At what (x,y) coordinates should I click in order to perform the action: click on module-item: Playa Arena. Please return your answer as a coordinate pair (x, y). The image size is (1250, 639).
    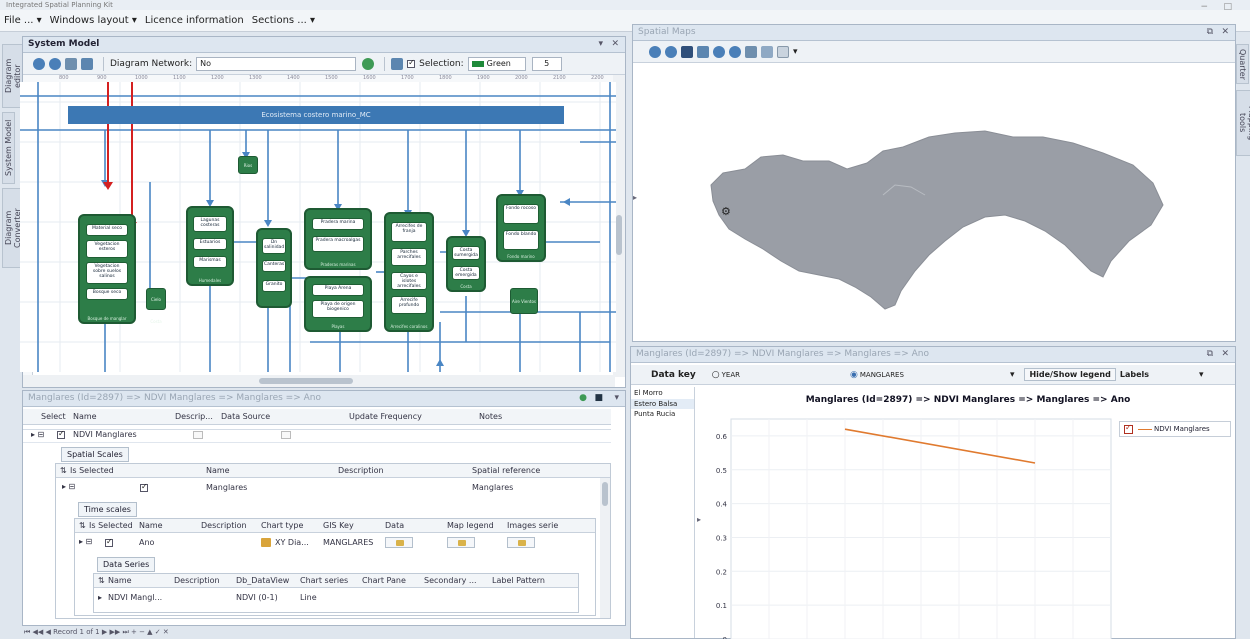
    Looking at the image, I should click on (338, 290).